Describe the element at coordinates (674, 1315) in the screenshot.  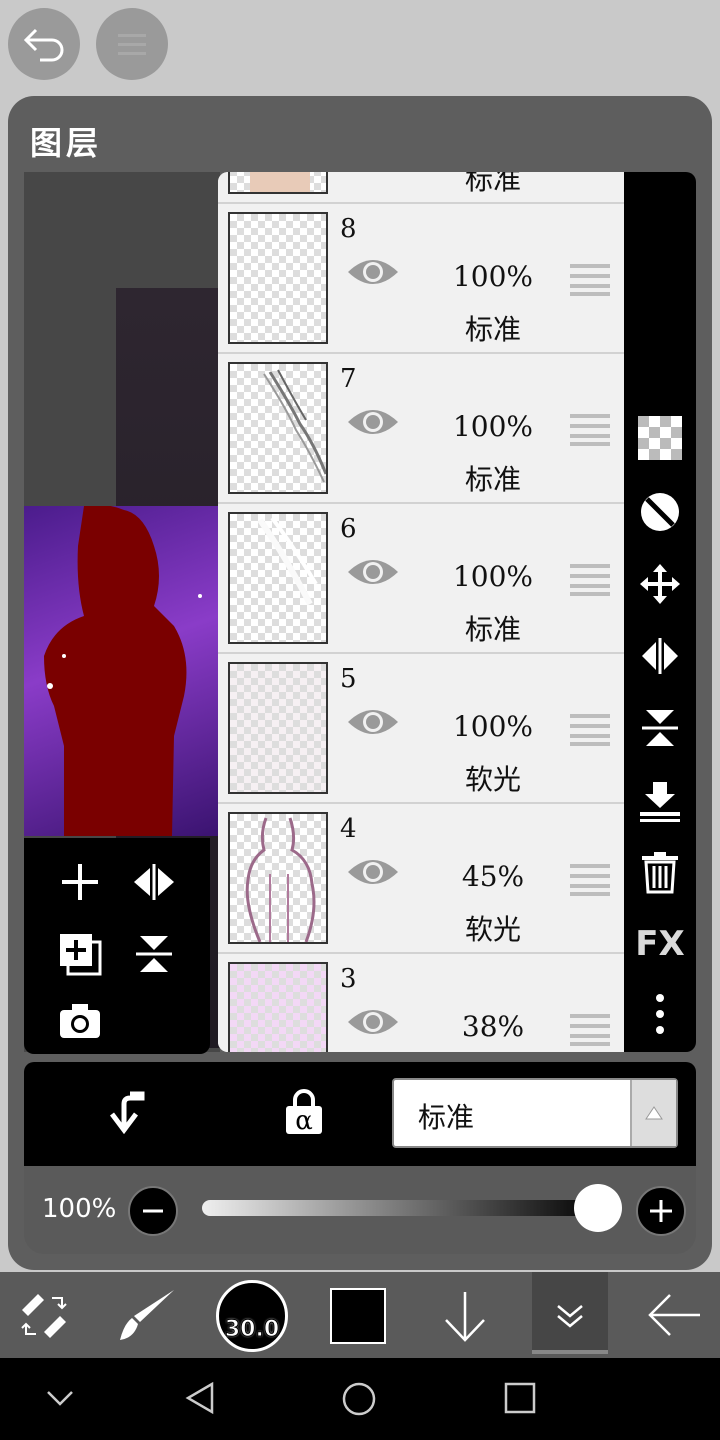
I see `back-arrow-icon` at that location.